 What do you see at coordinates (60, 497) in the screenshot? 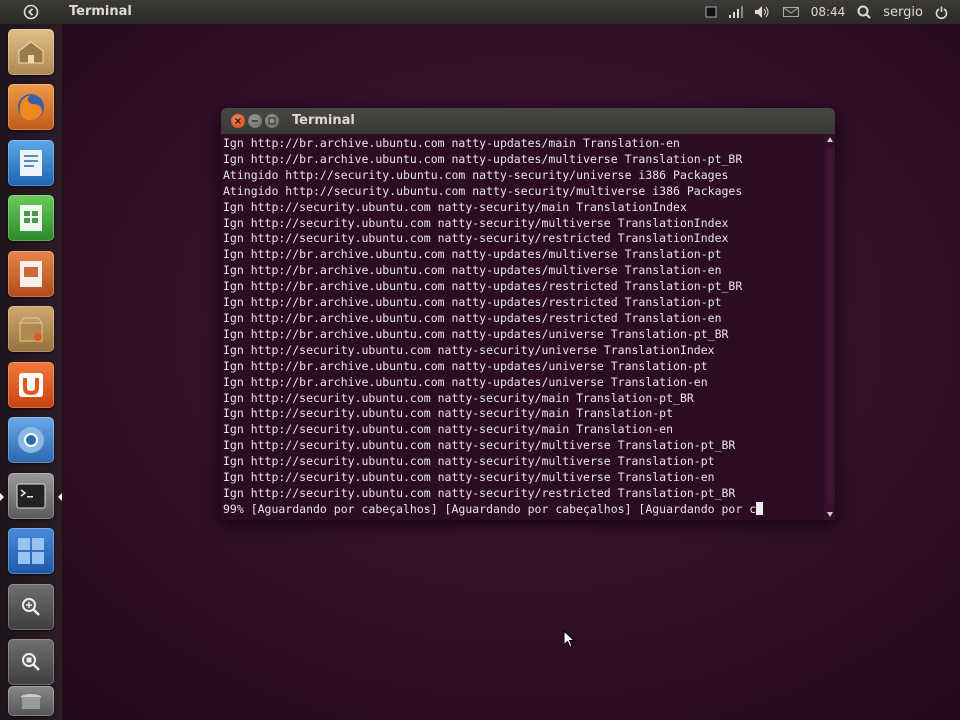
I see `focused-indicator-icon` at bounding box center [60, 497].